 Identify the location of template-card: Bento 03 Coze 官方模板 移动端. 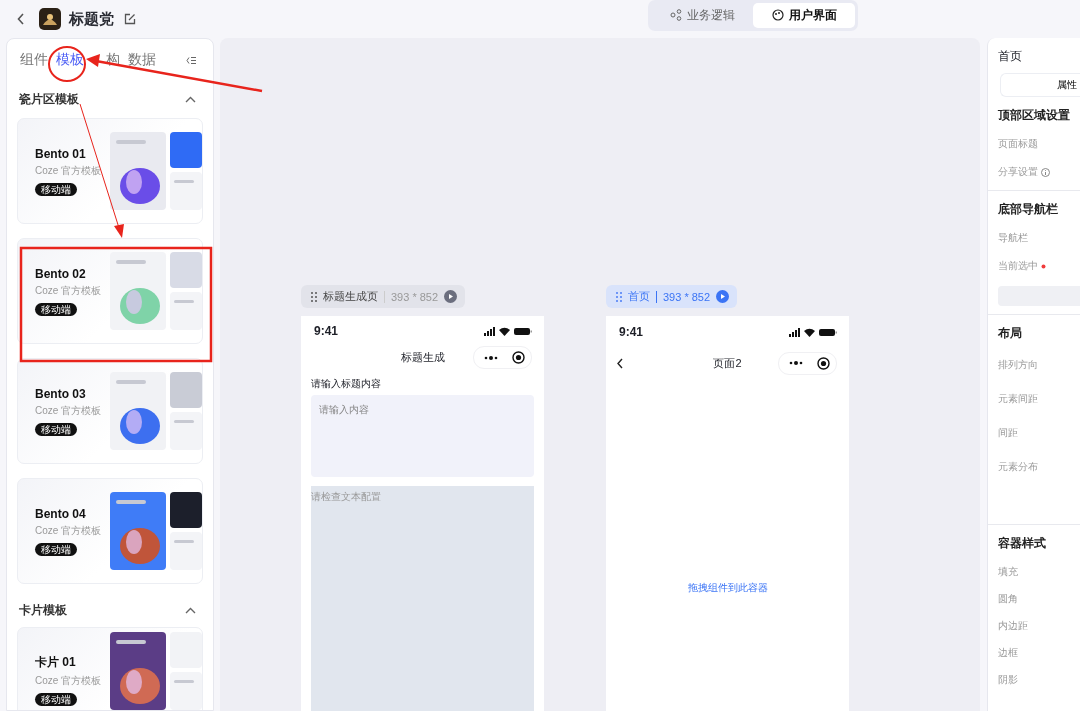
(110, 411).